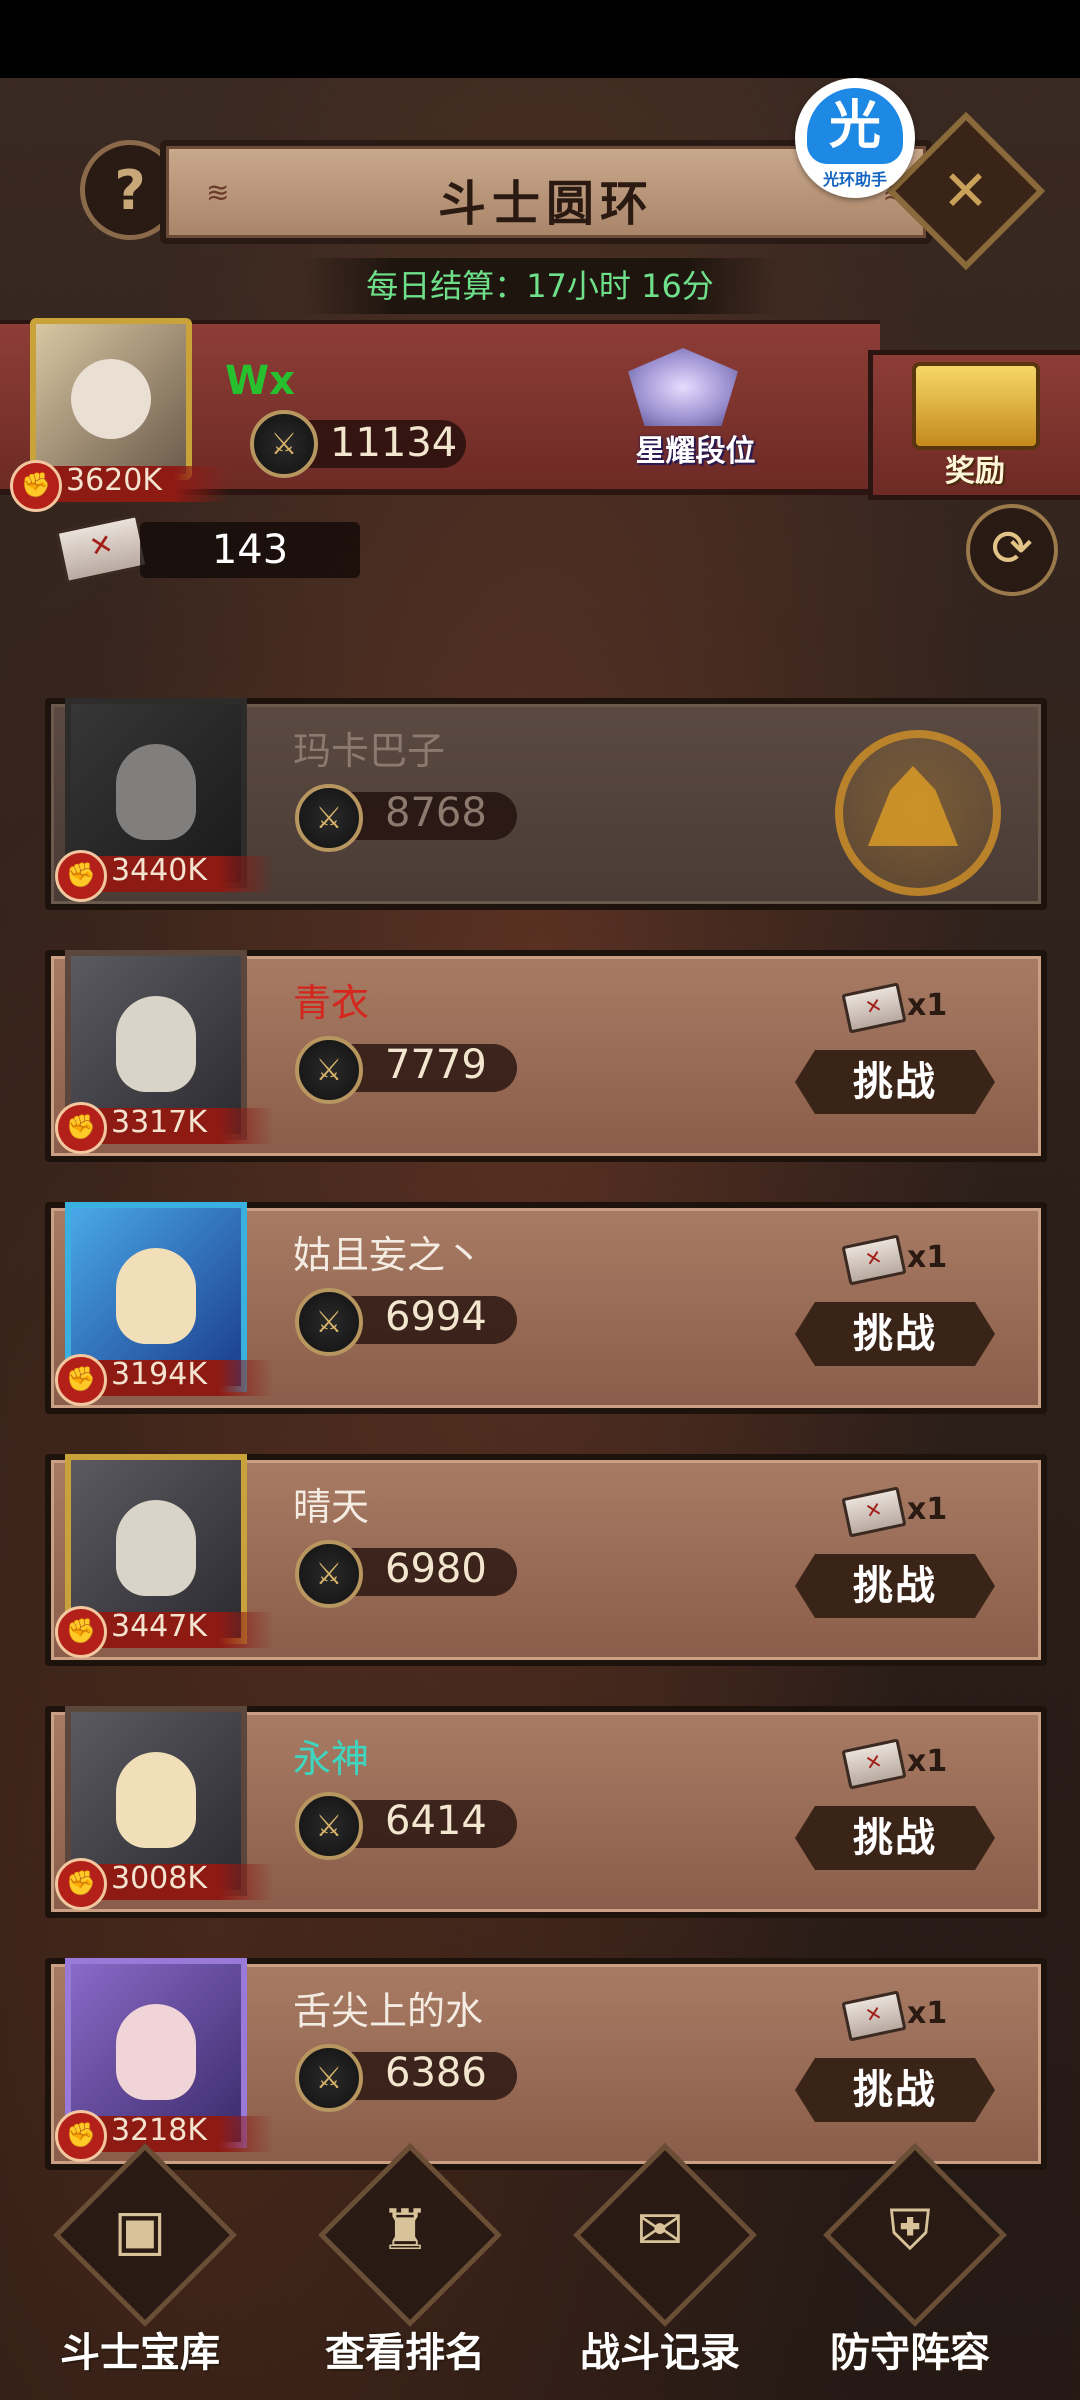 The width and height of the screenshot is (1080, 2400). Describe the element at coordinates (910, 2353) in the screenshot. I see `nav-label: 防守阵容` at that location.